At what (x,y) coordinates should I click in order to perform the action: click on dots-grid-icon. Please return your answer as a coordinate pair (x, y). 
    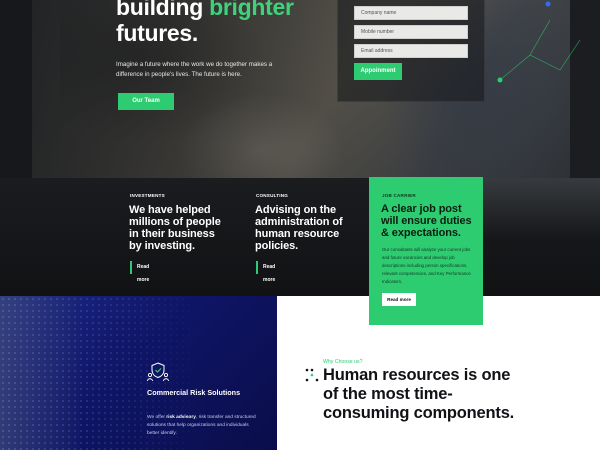
    Looking at the image, I should click on (312, 375).